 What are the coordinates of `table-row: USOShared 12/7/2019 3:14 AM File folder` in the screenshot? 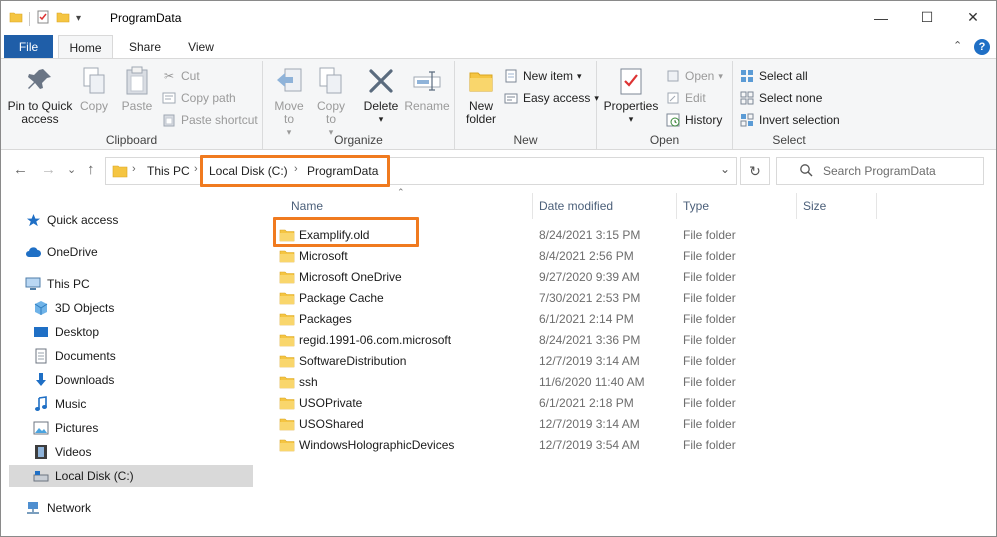 It's located at (633, 424).